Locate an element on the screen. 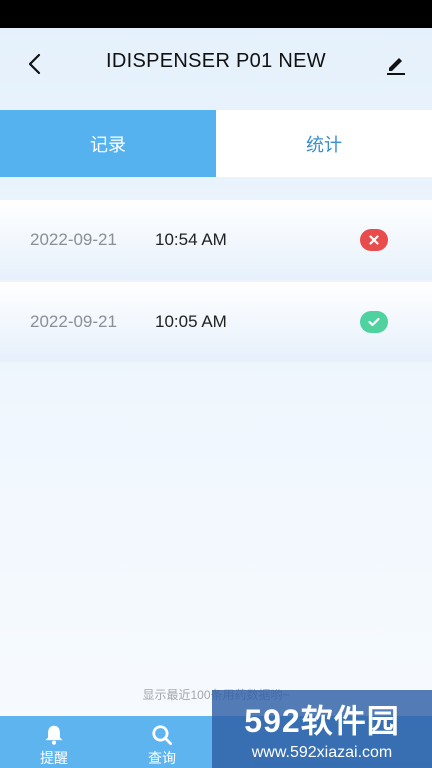 This screenshot has height=768, width=432. header: IDISPENSER P01 NEW is located at coordinates (216, 64).